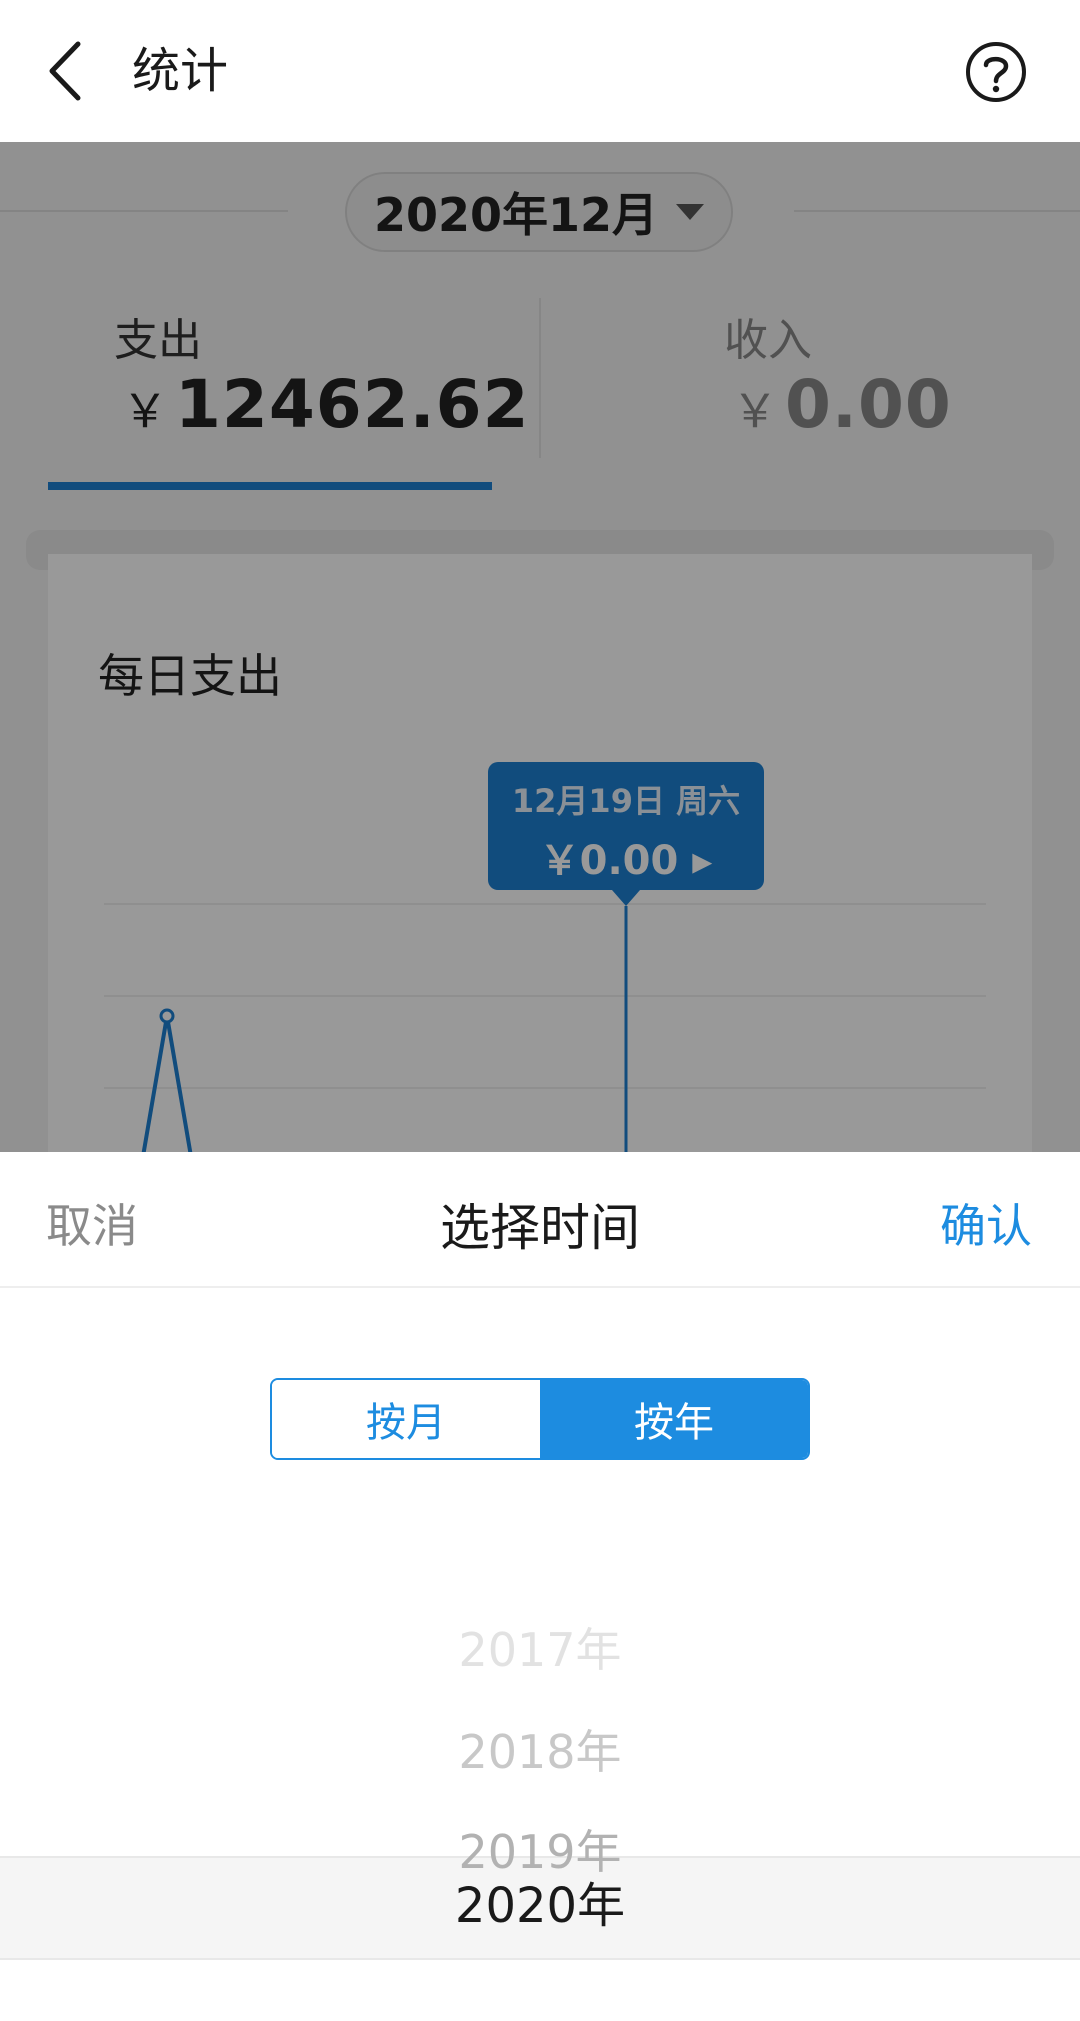 The width and height of the screenshot is (1080, 2021). Describe the element at coordinates (540, 1752) in the screenshot. I see `picker-item: 2018年` at that location.